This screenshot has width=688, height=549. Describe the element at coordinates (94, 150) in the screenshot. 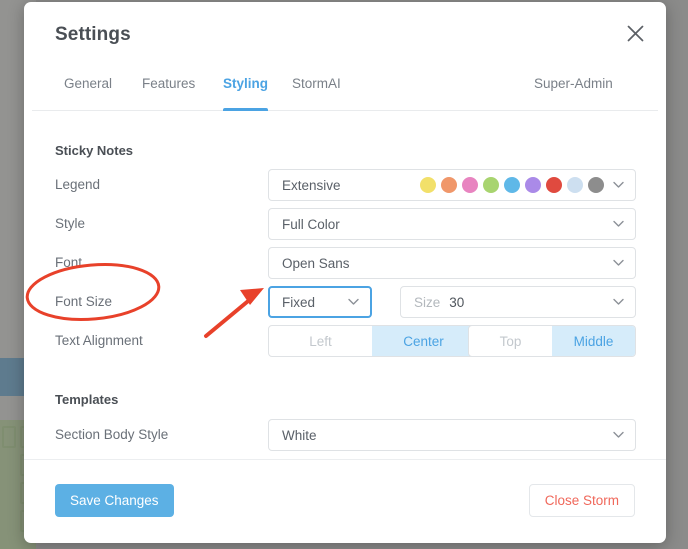

I see `section-title-sticky-notes: Sticky Notes` at that location.